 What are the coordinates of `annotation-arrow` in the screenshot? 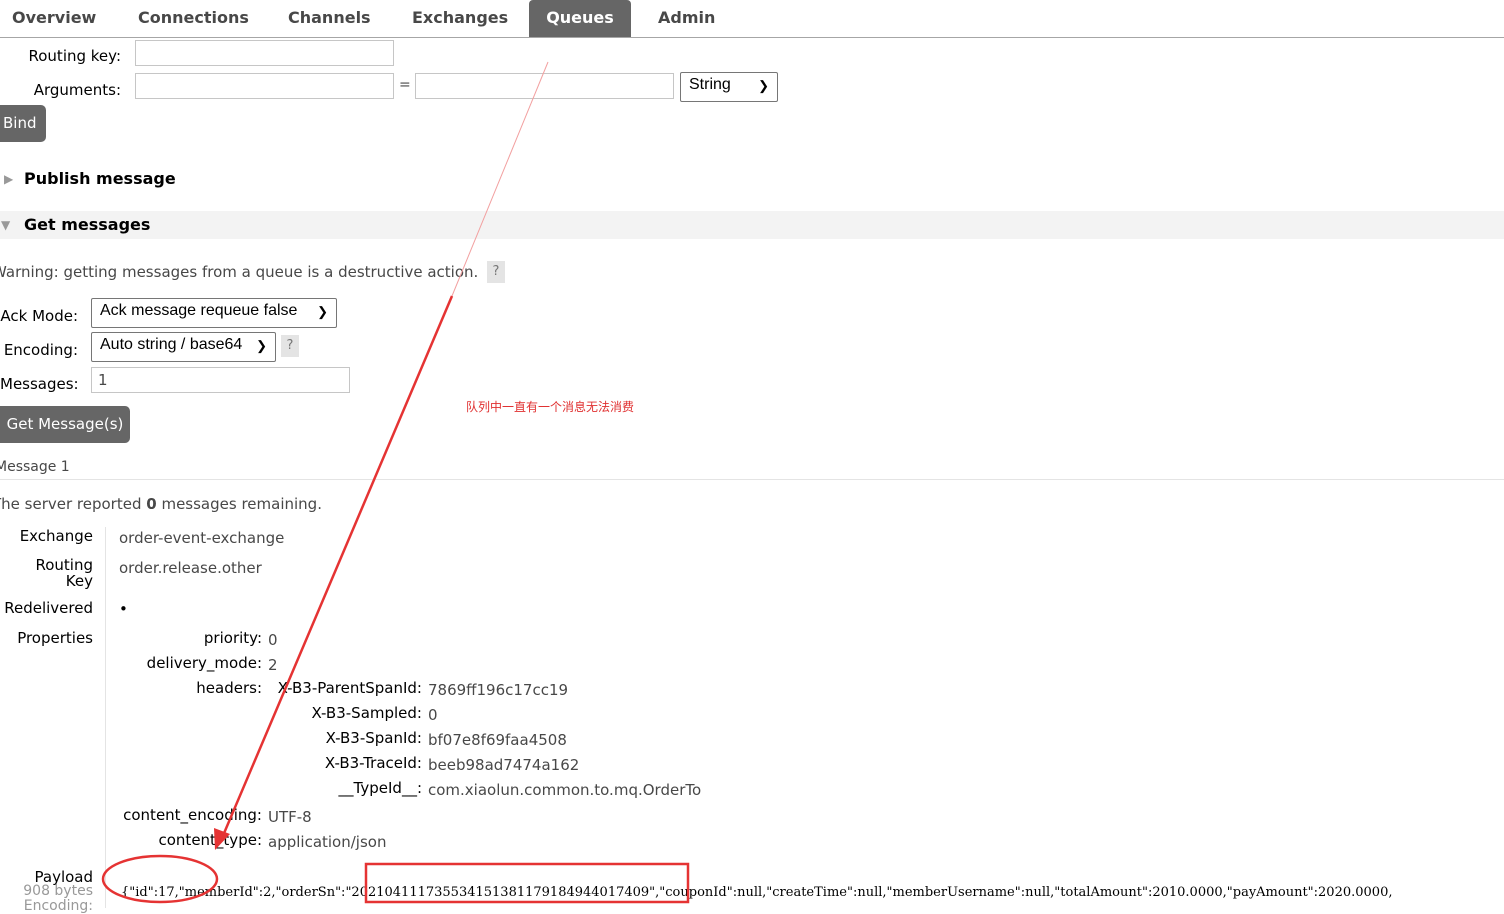 It's located at (337, 567).